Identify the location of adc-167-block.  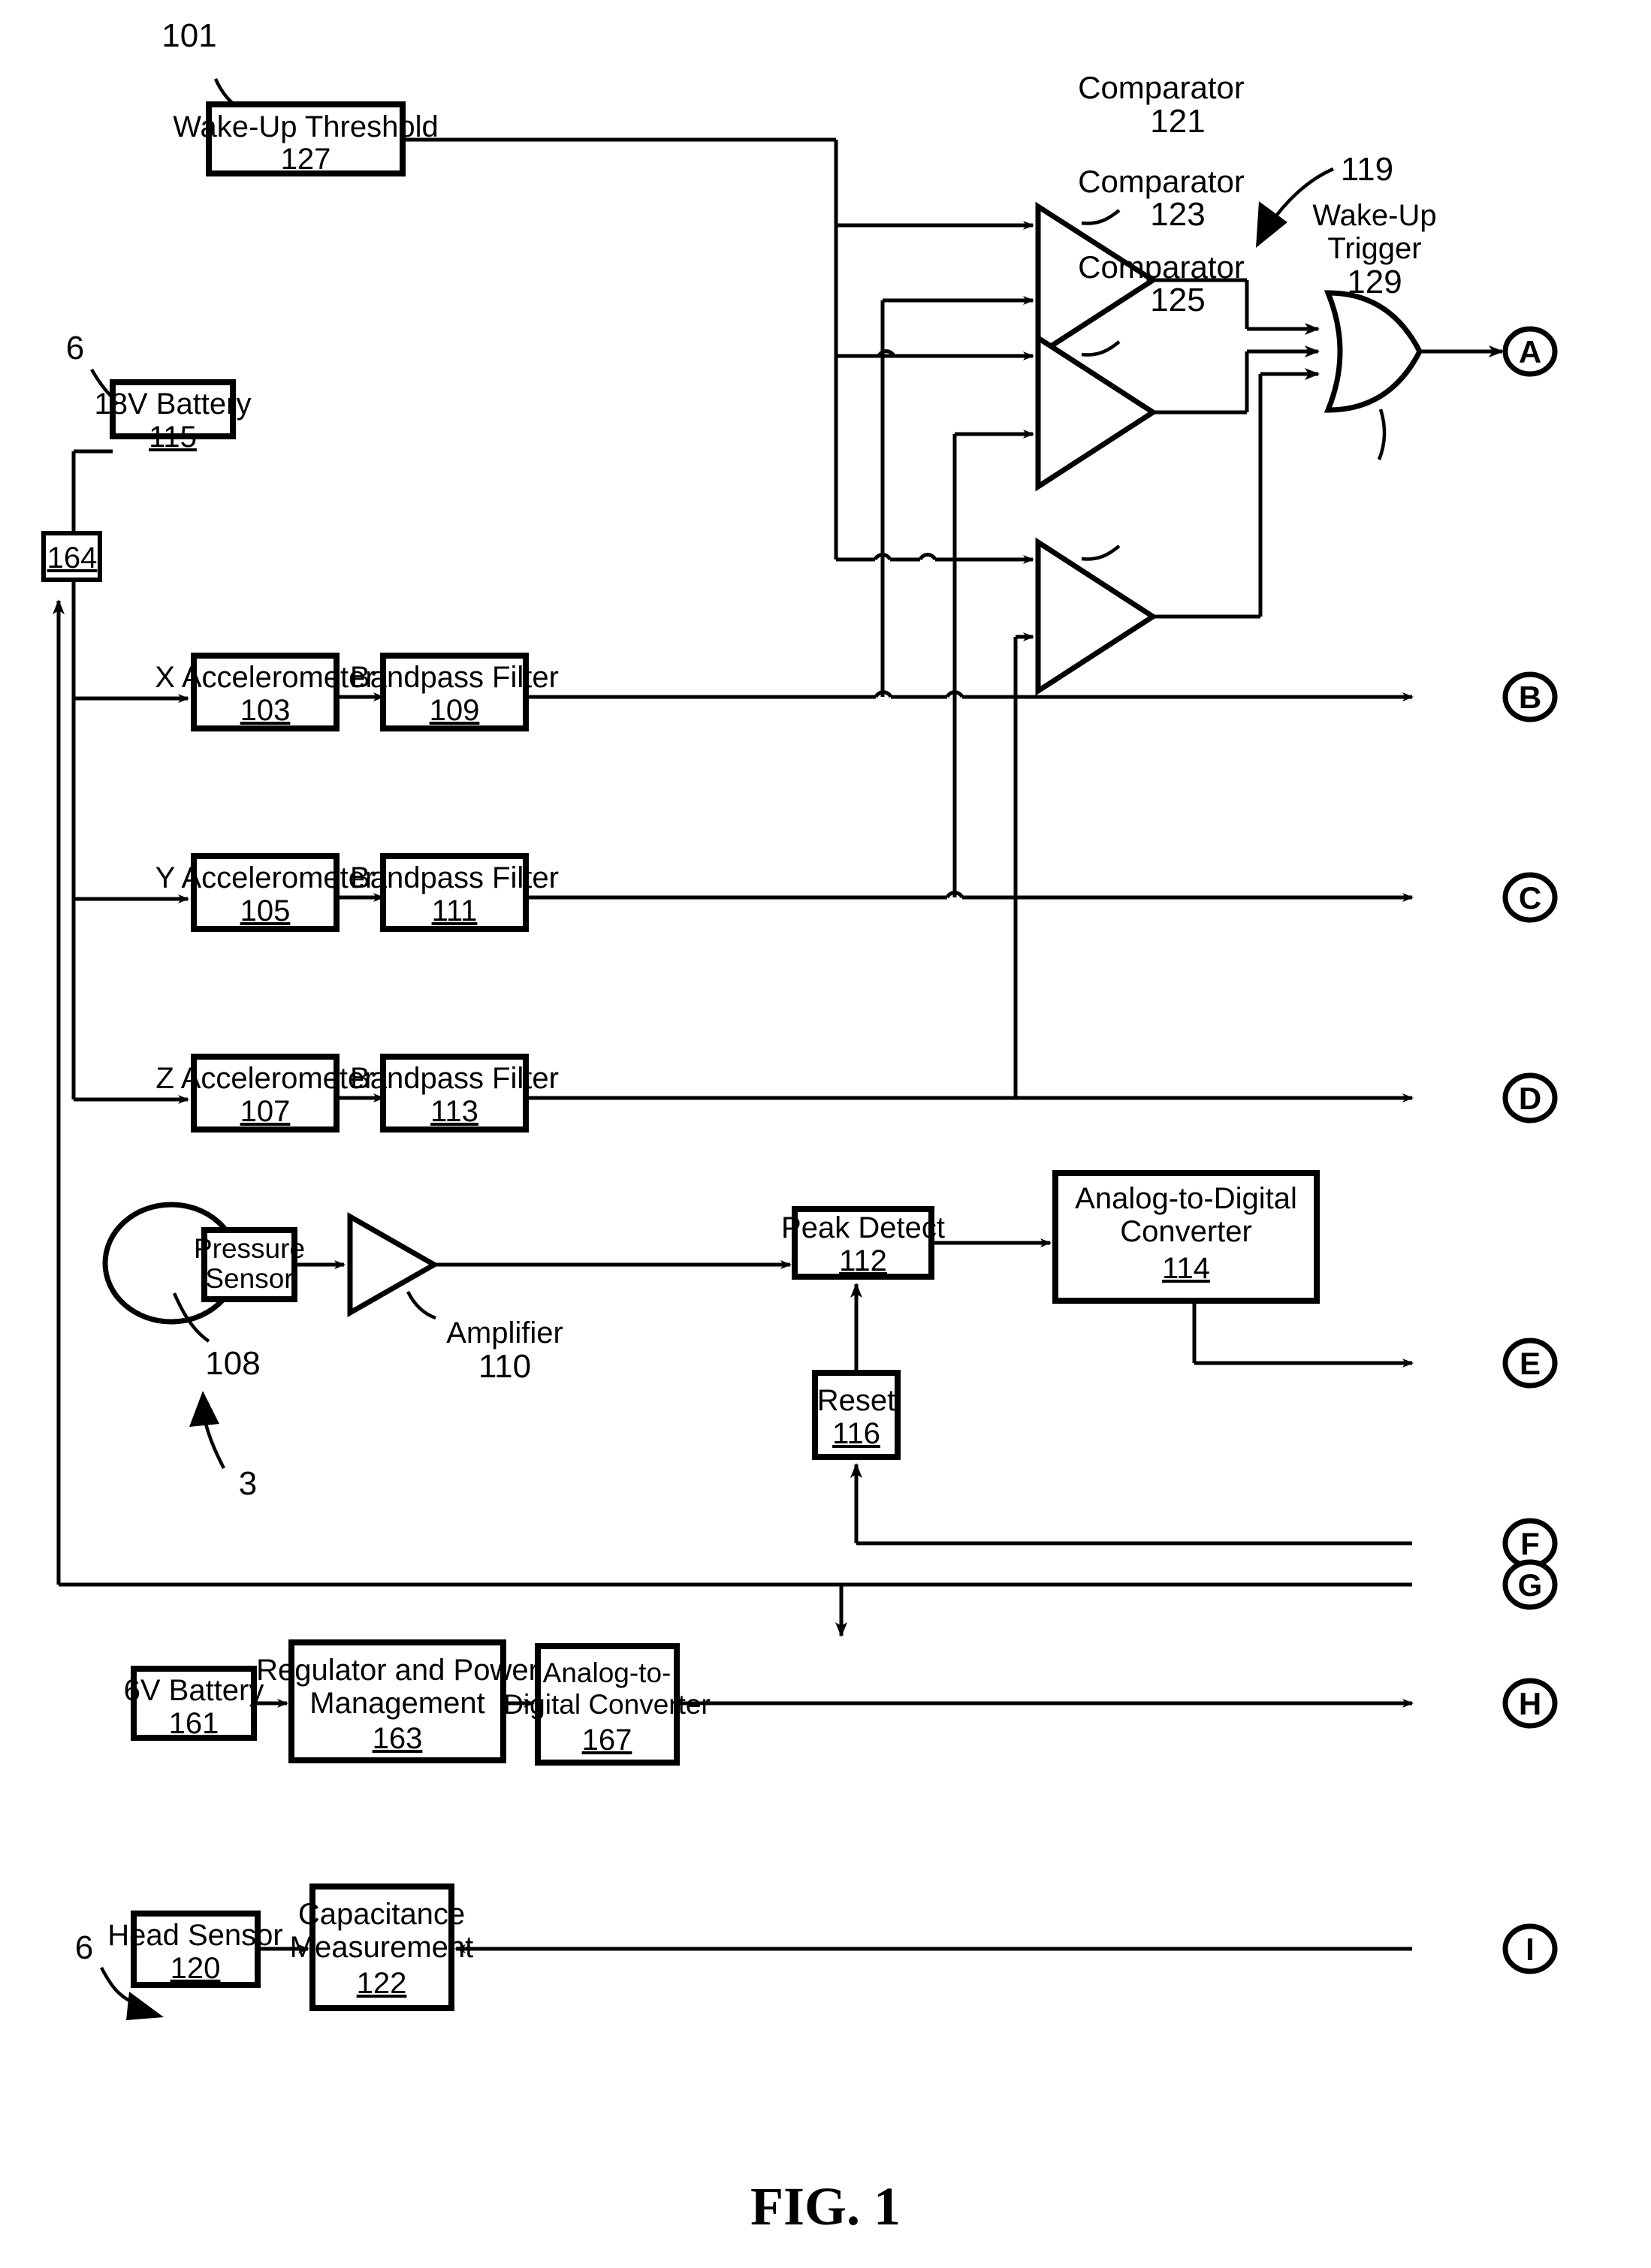
(607, 1704).